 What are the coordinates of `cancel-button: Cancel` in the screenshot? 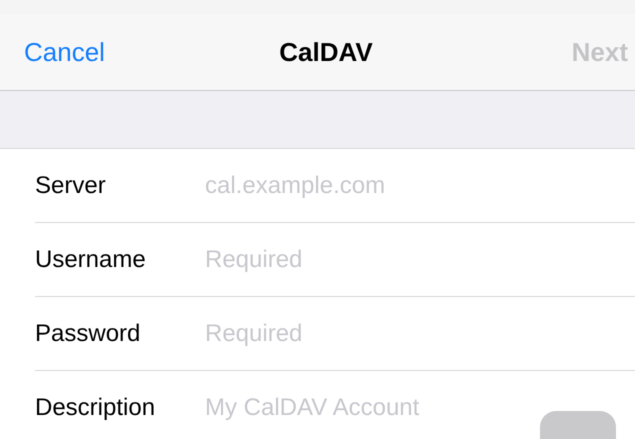 It's located at (64, 52).